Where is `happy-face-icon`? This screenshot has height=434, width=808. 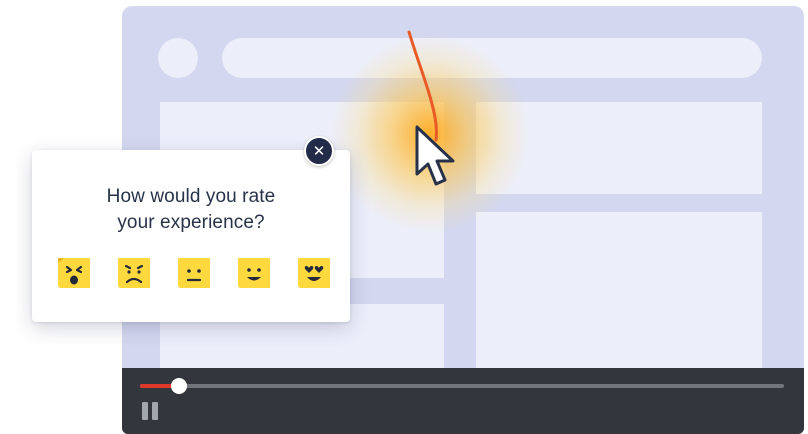
happy-face-icon is located at coordinates (254, 273).